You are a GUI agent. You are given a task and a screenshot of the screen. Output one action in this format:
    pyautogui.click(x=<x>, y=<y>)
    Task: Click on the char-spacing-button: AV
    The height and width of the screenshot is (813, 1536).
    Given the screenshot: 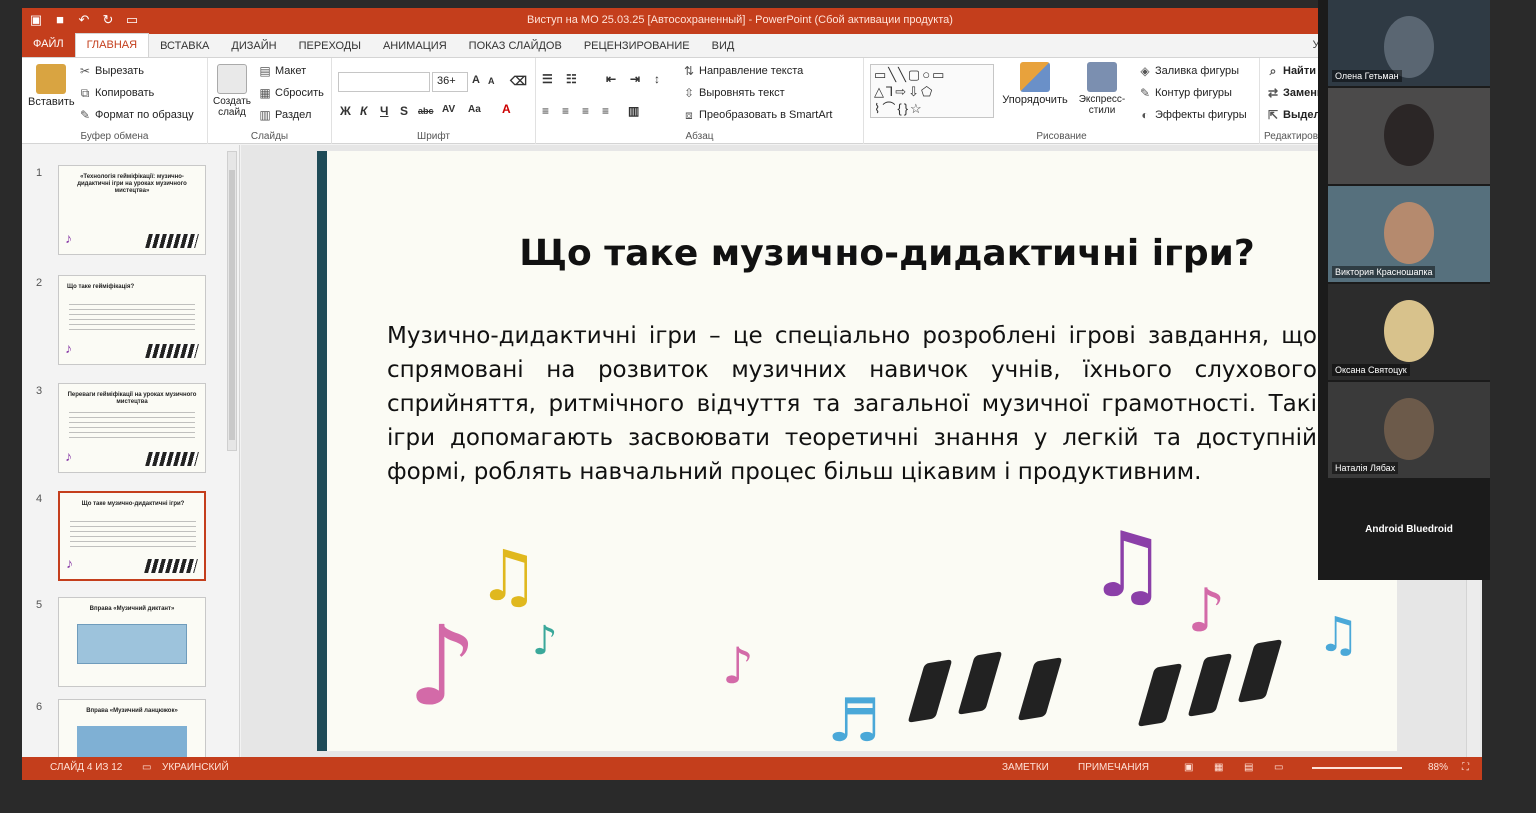 What is the action you would take?
    pyautogui.click(x=448, y=109)
    